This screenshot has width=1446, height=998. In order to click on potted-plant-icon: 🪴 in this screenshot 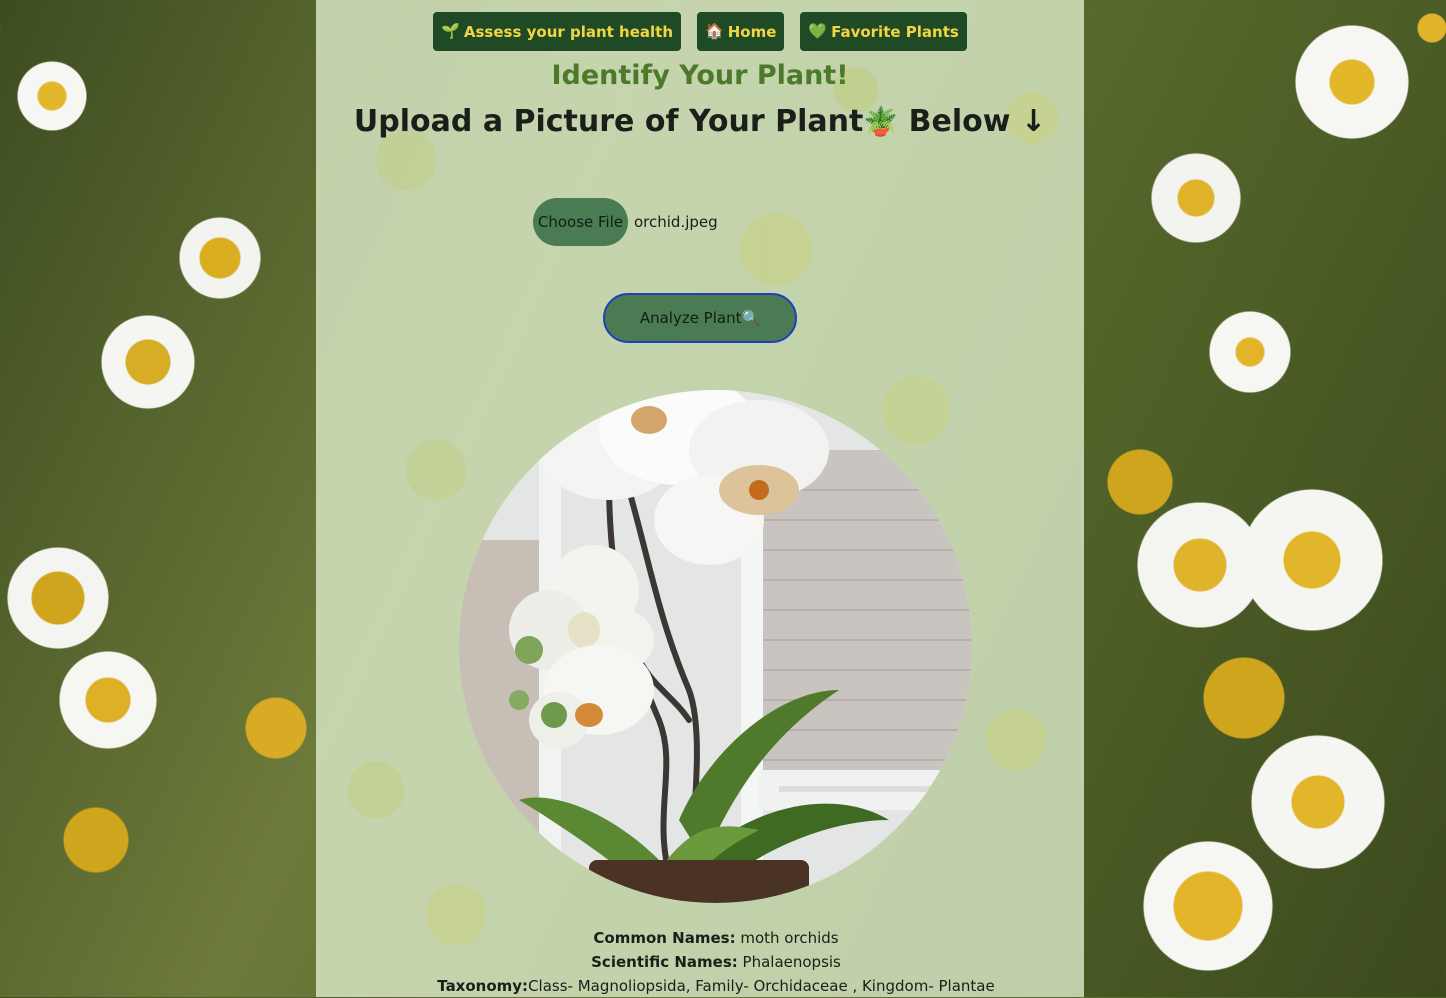, I will do `click(881, 121)`.